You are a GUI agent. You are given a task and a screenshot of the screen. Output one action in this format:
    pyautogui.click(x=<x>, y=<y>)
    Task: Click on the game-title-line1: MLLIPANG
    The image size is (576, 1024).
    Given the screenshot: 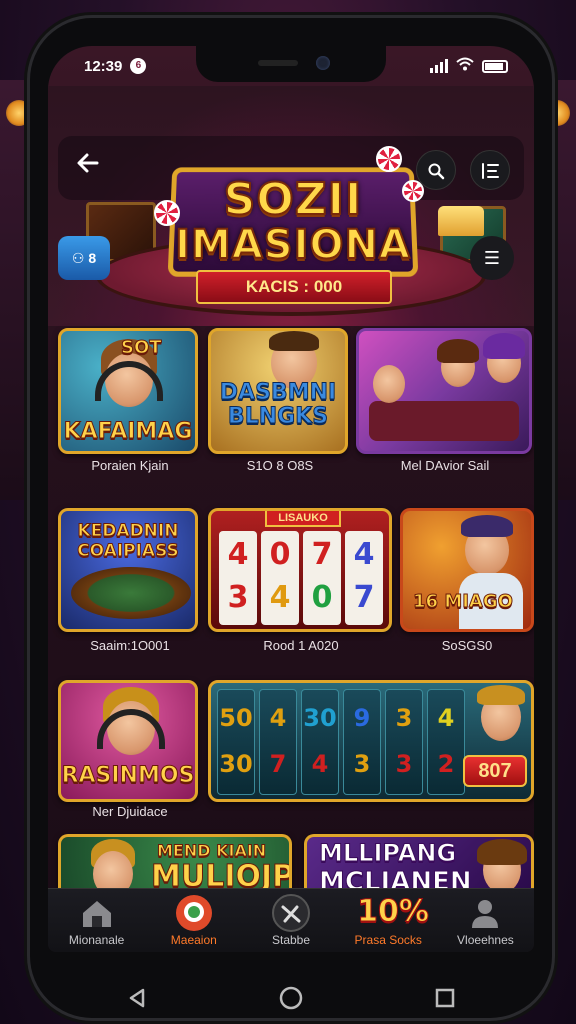 What is the action you would take?
    pyautogui.click(x=387, y=853)
    